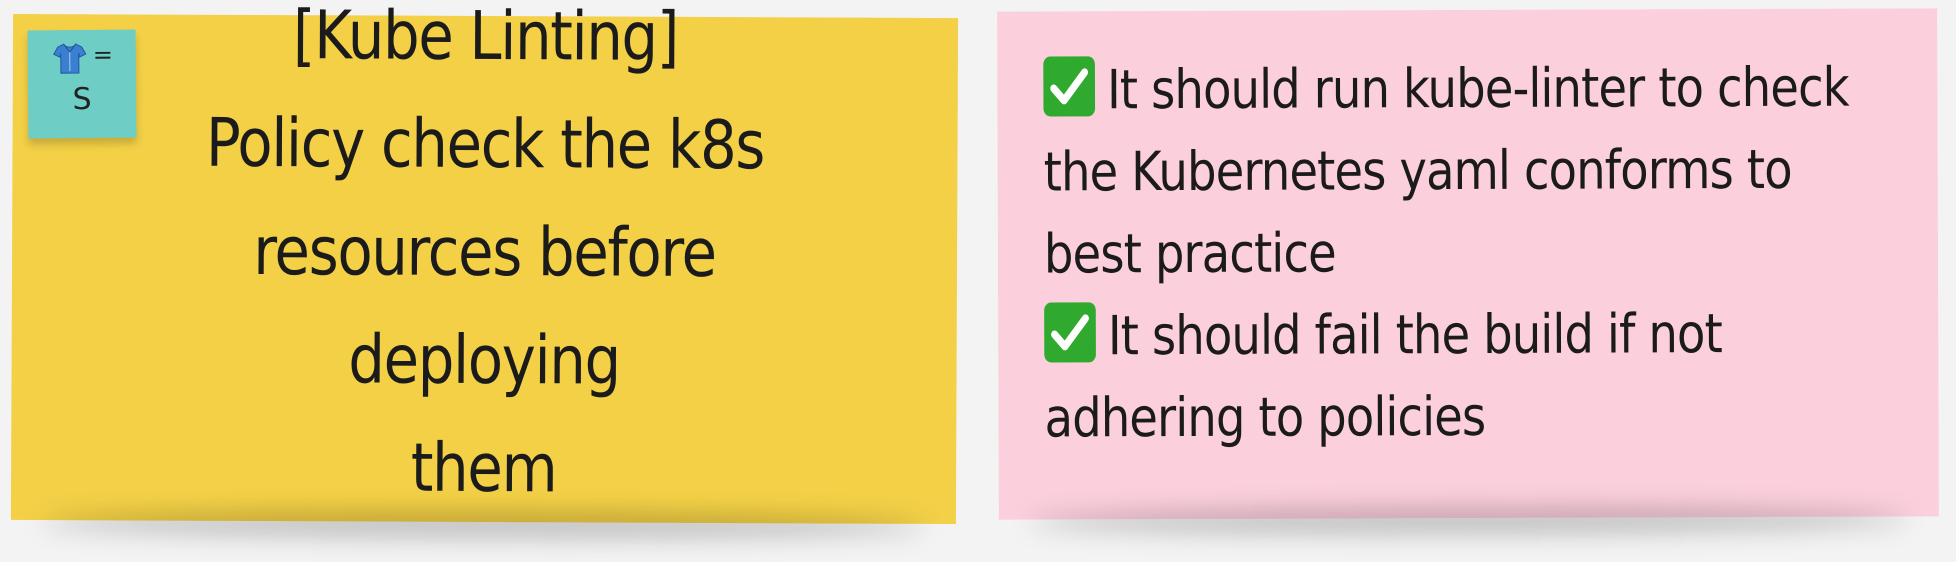 The width and height of the screenshot is (1956, 562). I want to click on size-equals-sign: =, so click(102, 54).